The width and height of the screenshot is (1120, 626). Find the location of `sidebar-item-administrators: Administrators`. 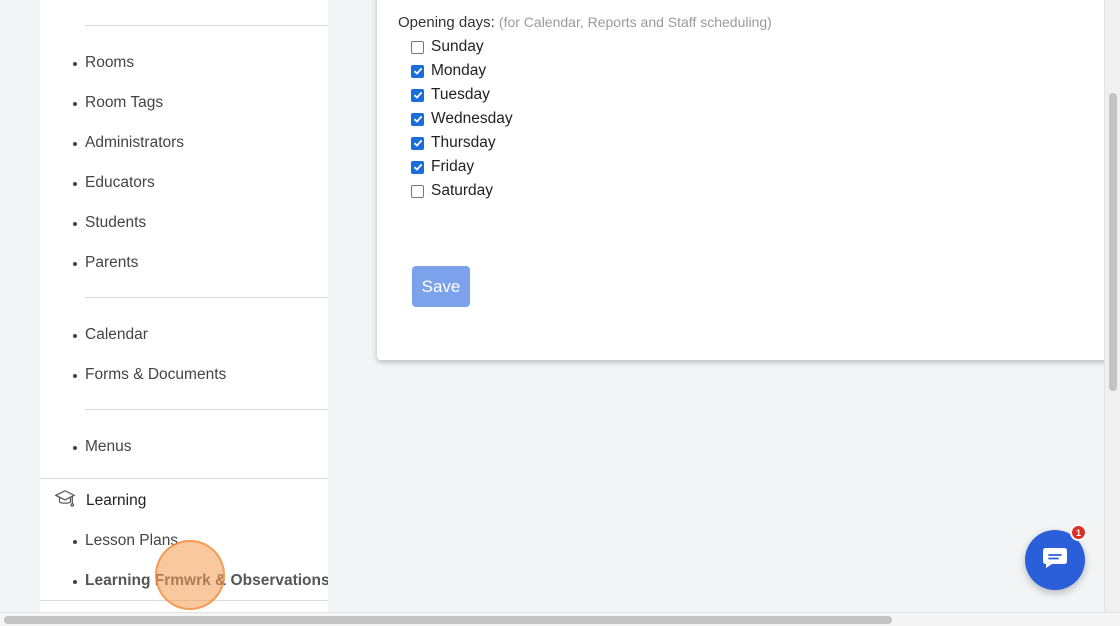

sidebar-item-administrators: Administrators is located at coordinates (128, 143).